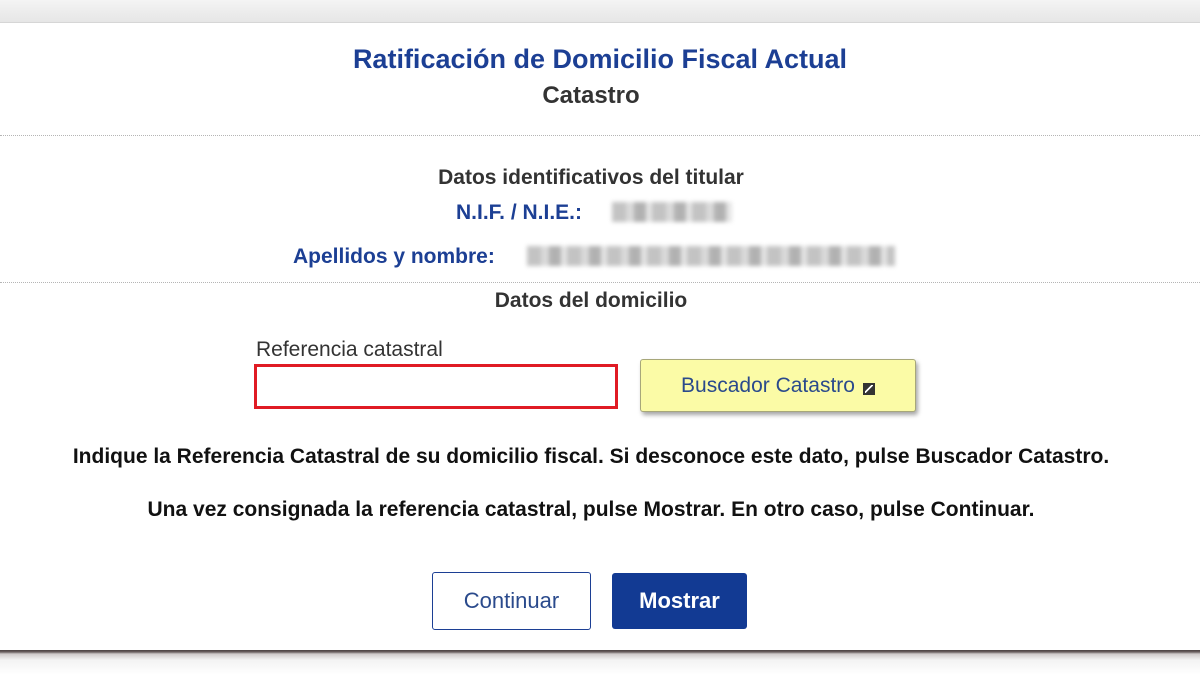 The image size is (1200, 675). What do you see at coordinates (600, 11) in the screenshot?
I see `top-band` at bounding box center [600, 11].